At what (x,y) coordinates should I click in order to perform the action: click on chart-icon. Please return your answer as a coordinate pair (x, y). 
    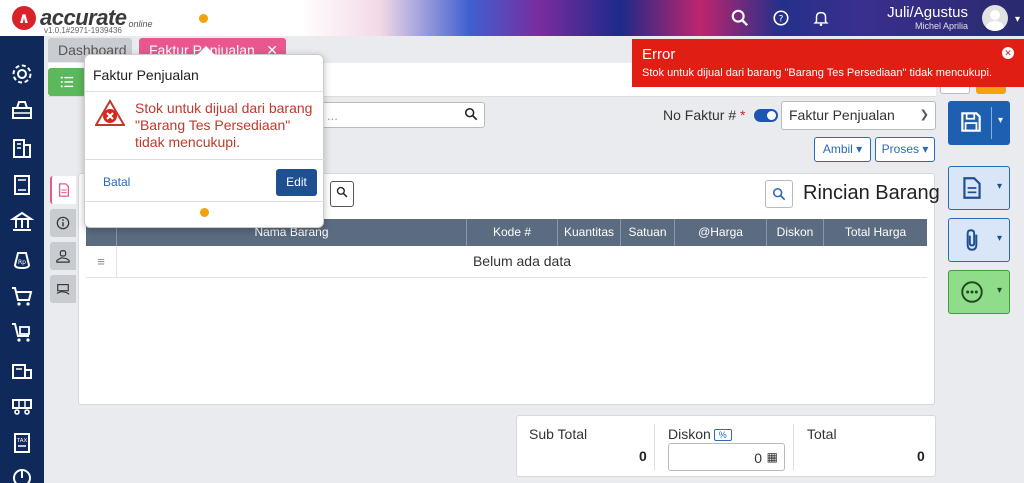
    Looking at the image, I should click on (22, 476).